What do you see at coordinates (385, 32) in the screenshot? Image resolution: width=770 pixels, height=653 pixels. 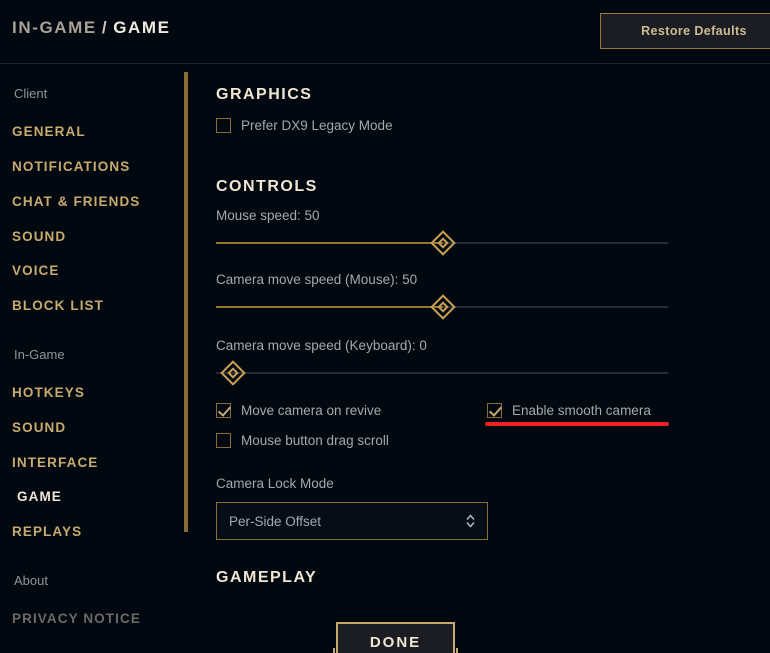 I see `header-bar: IN-GAME / GAME Restore Defaults` at bounding box center [385, 32].